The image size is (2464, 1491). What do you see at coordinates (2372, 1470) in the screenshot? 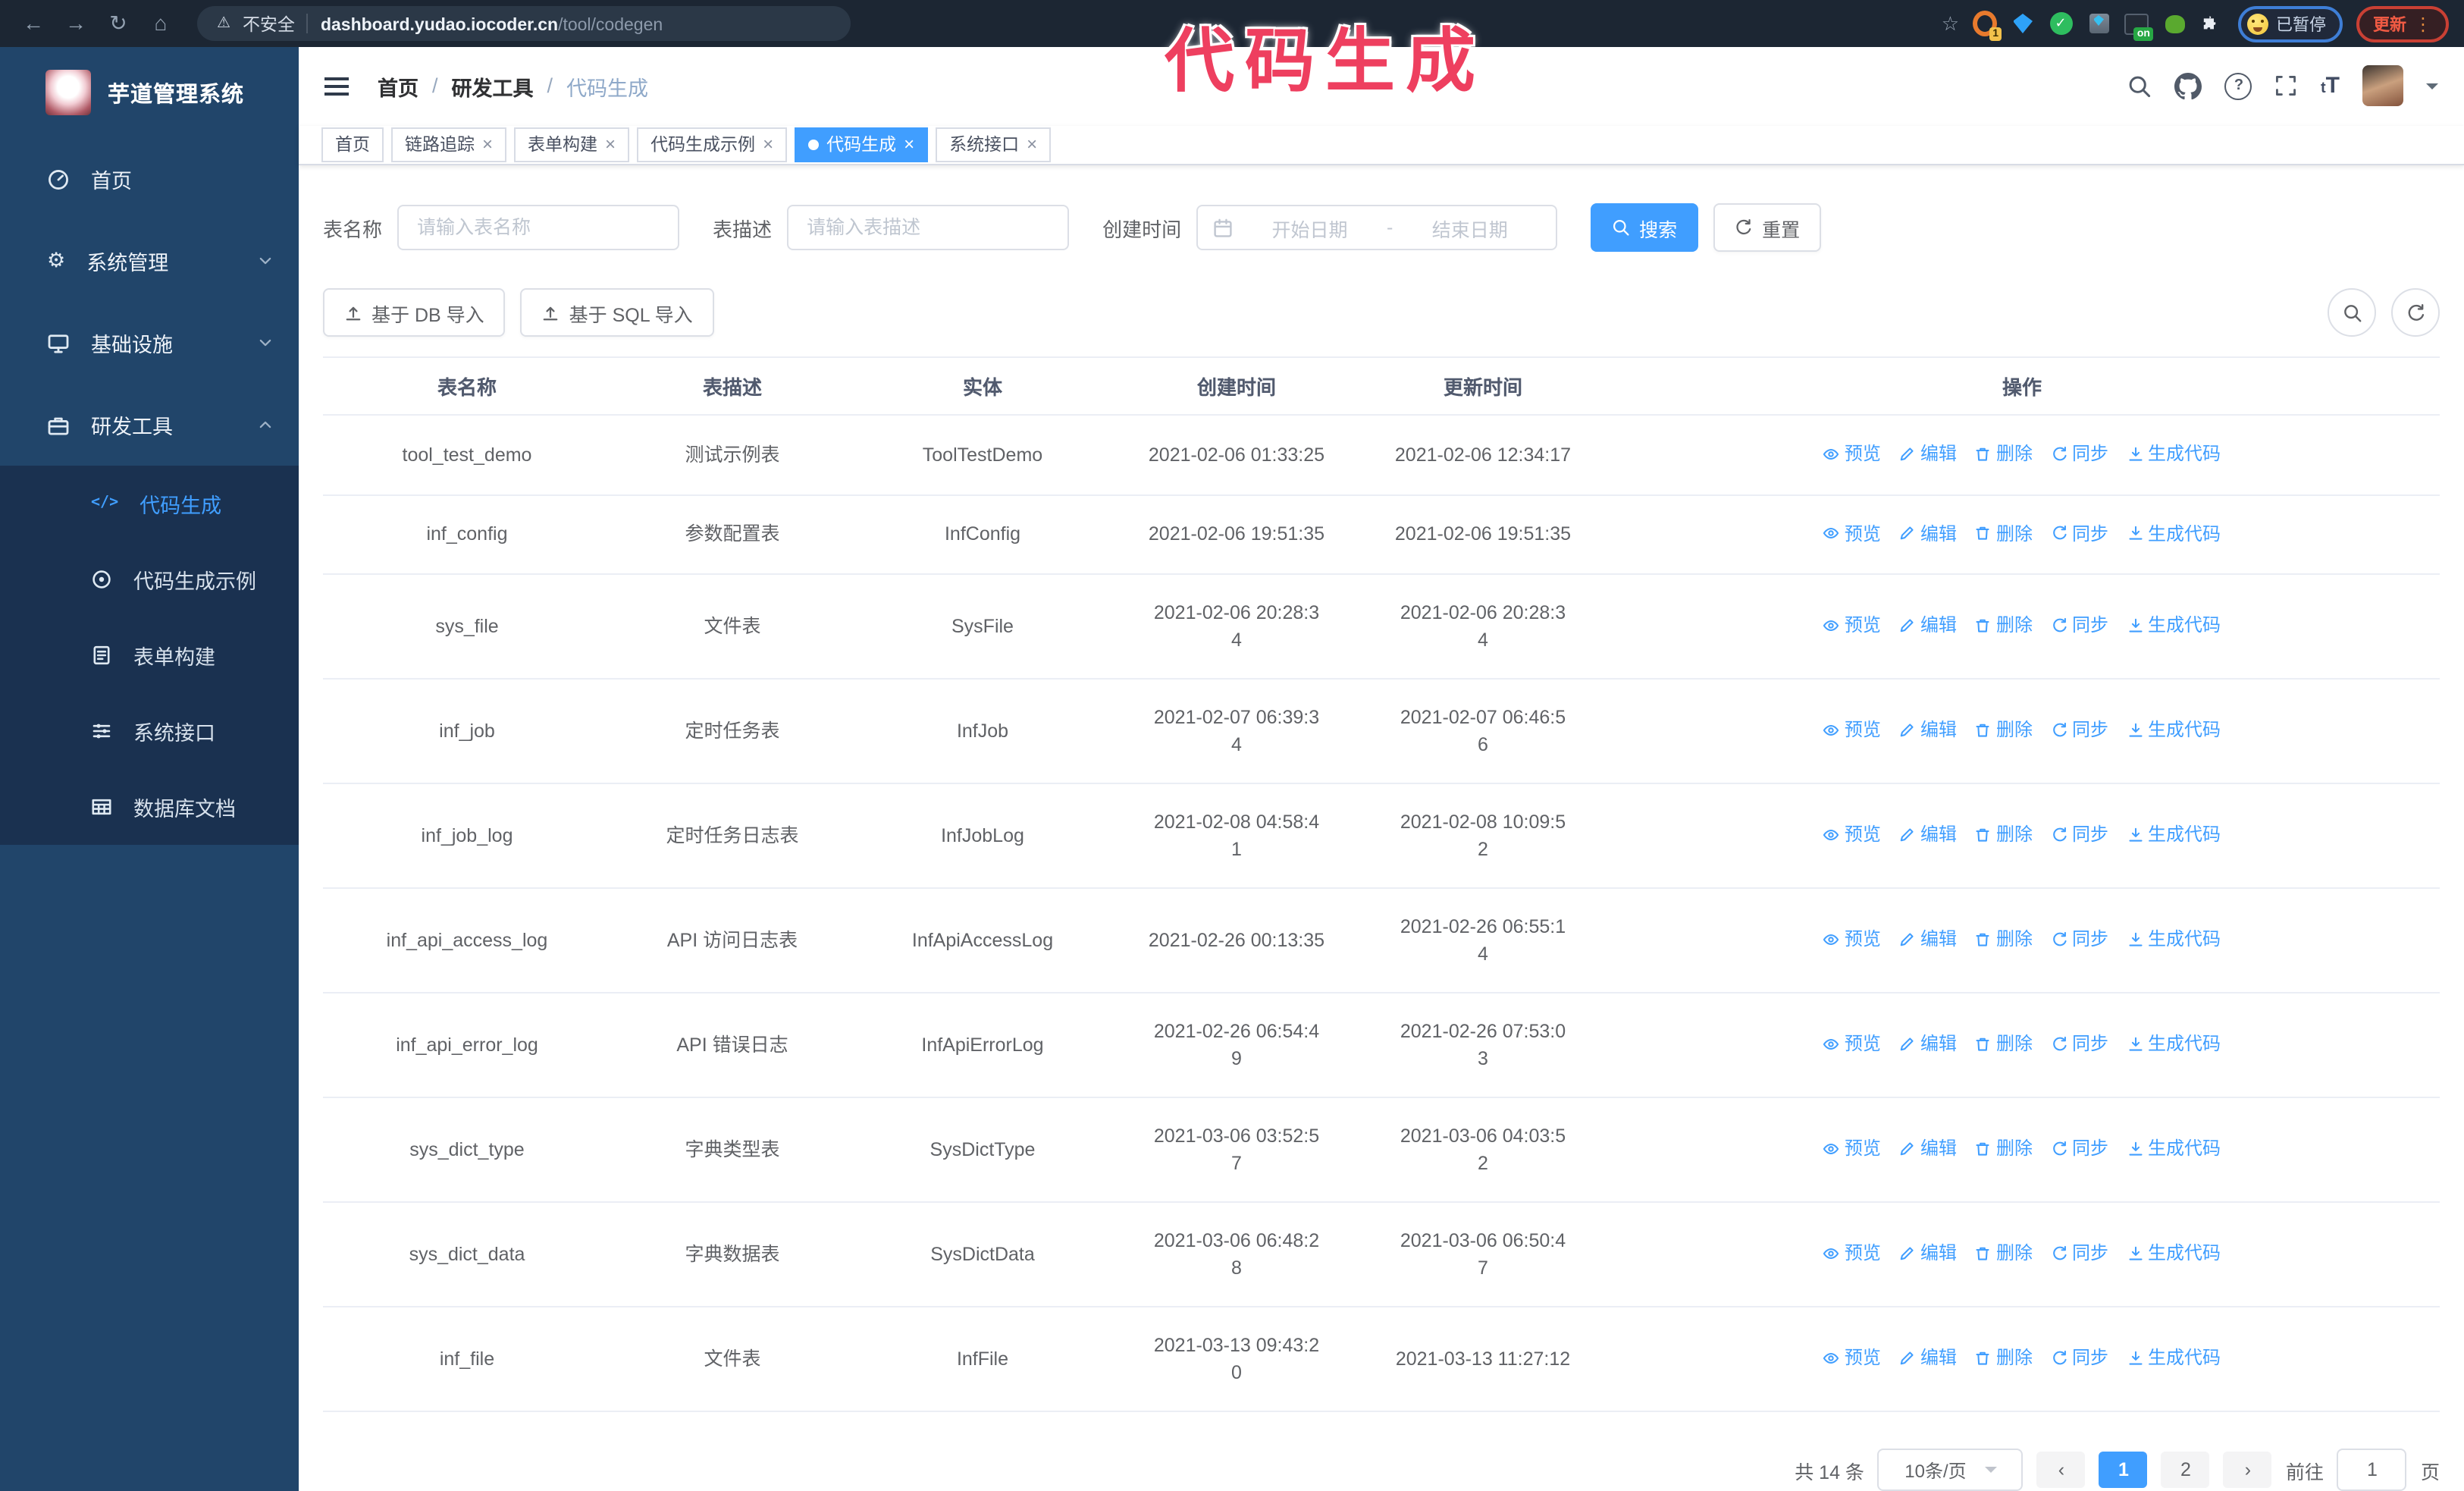
I see `goto-page-input` at bounding box center [2372, 1470].